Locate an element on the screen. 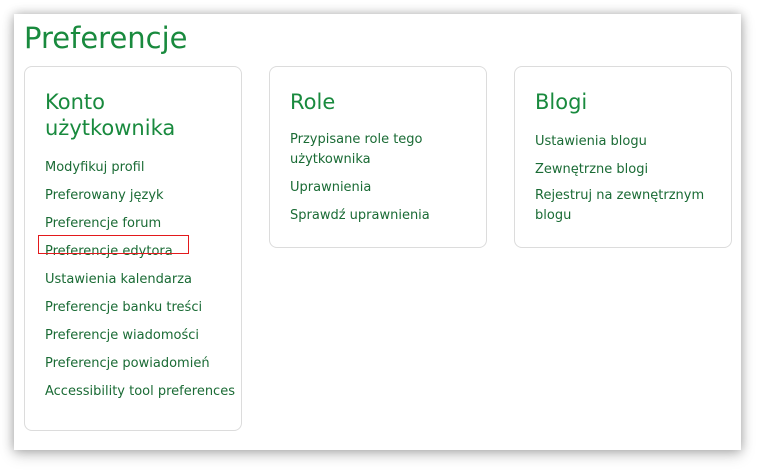  link-blog-settings: Ustawienia blogu is located at coordinates (591, 142).